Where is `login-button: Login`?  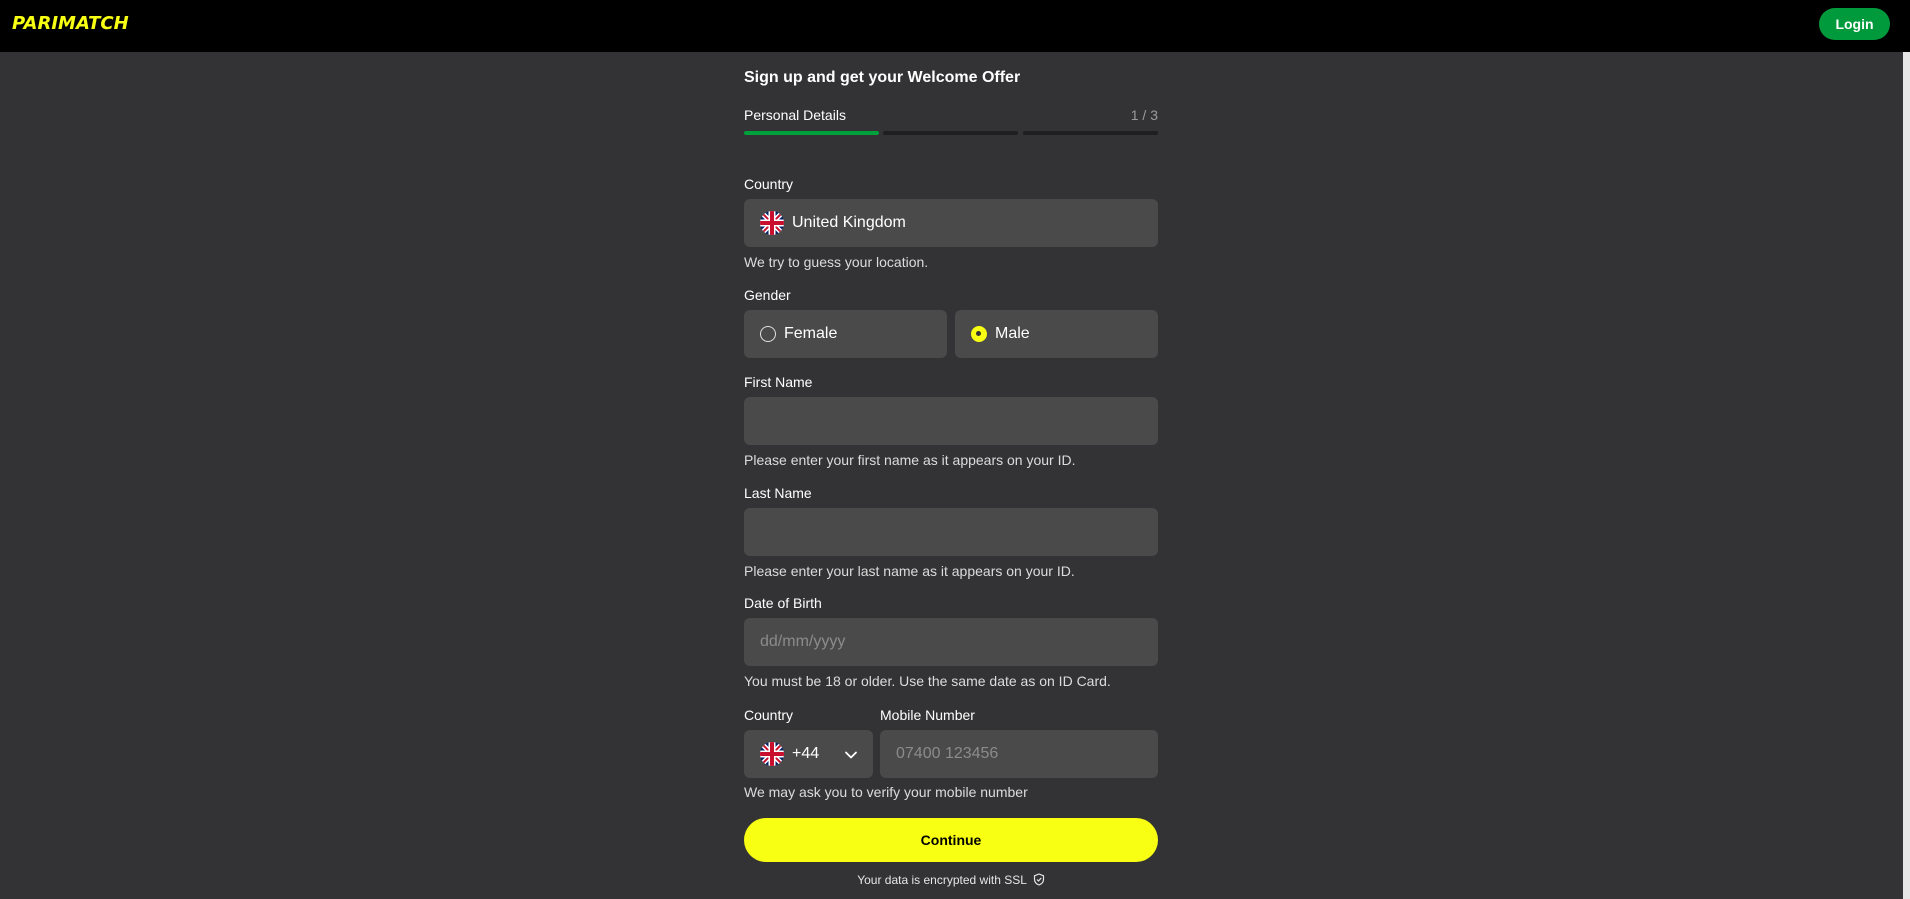
login-button: Login is located at coordinates (1854, 24).